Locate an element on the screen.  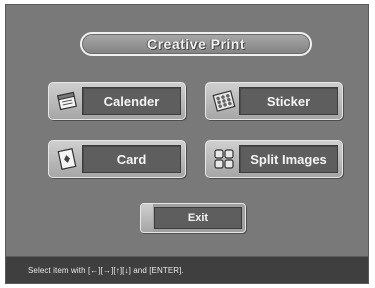
split-images-label: Split Images is located at coordinates (288, 159).